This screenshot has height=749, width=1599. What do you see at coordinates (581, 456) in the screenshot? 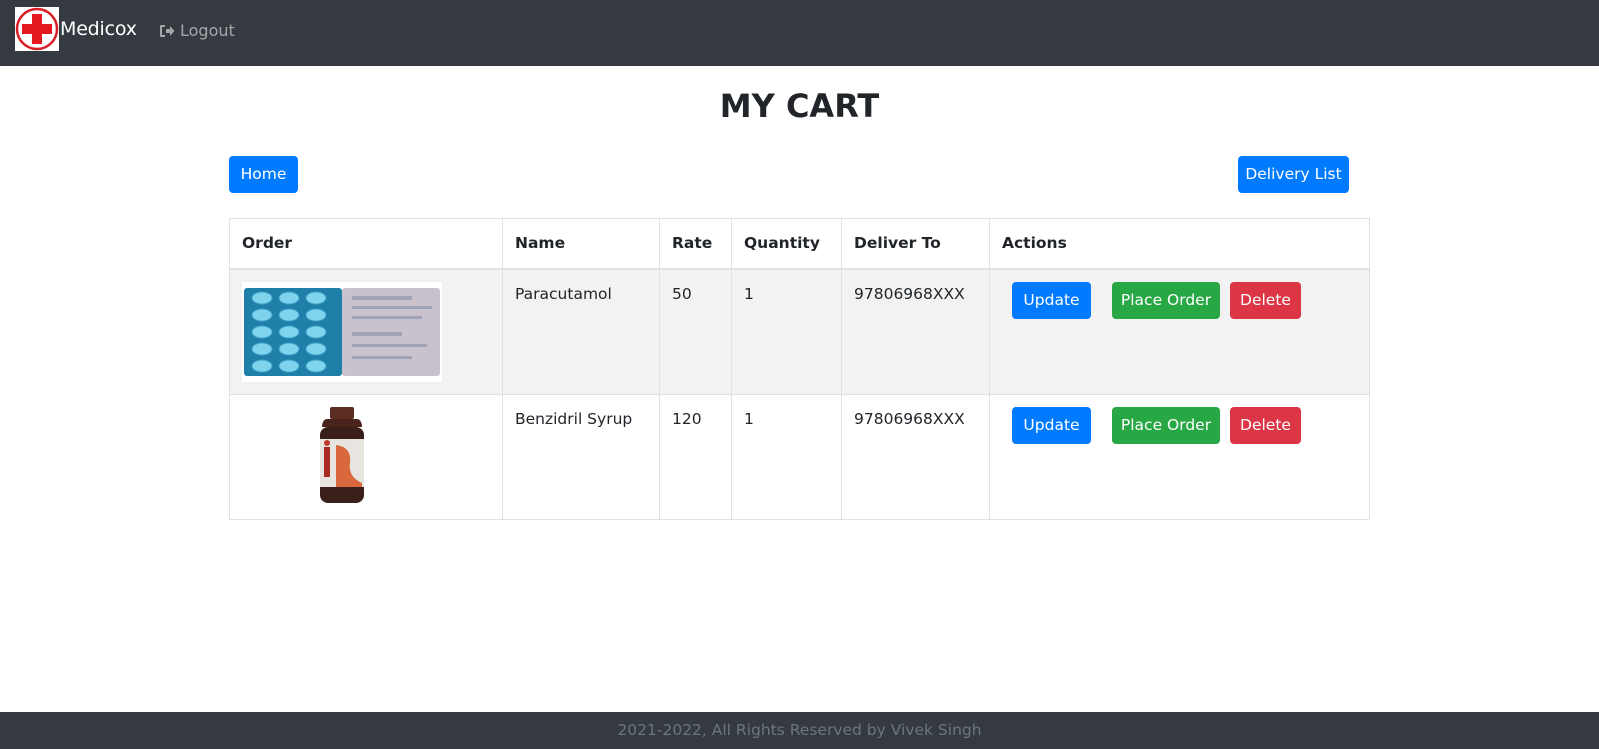
I see `item-name: Benzidril Syrup` at bounding box center [581, 456].